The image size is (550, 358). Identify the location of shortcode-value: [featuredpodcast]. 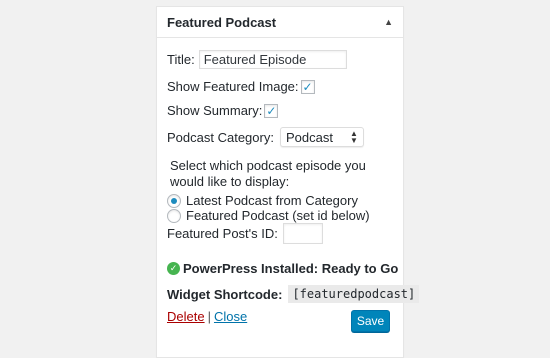
(354, 294).